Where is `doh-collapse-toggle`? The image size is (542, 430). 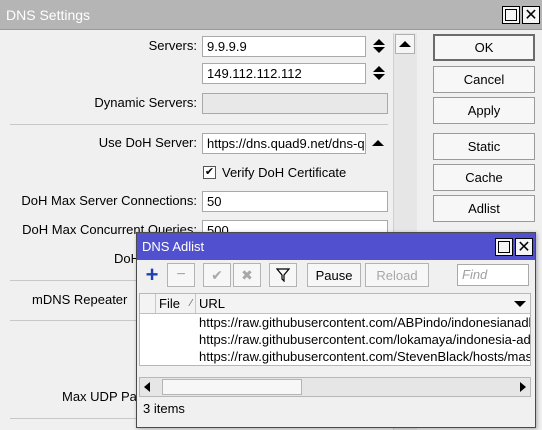
doh-collapse-toggle is located at coordinates (378, 143).